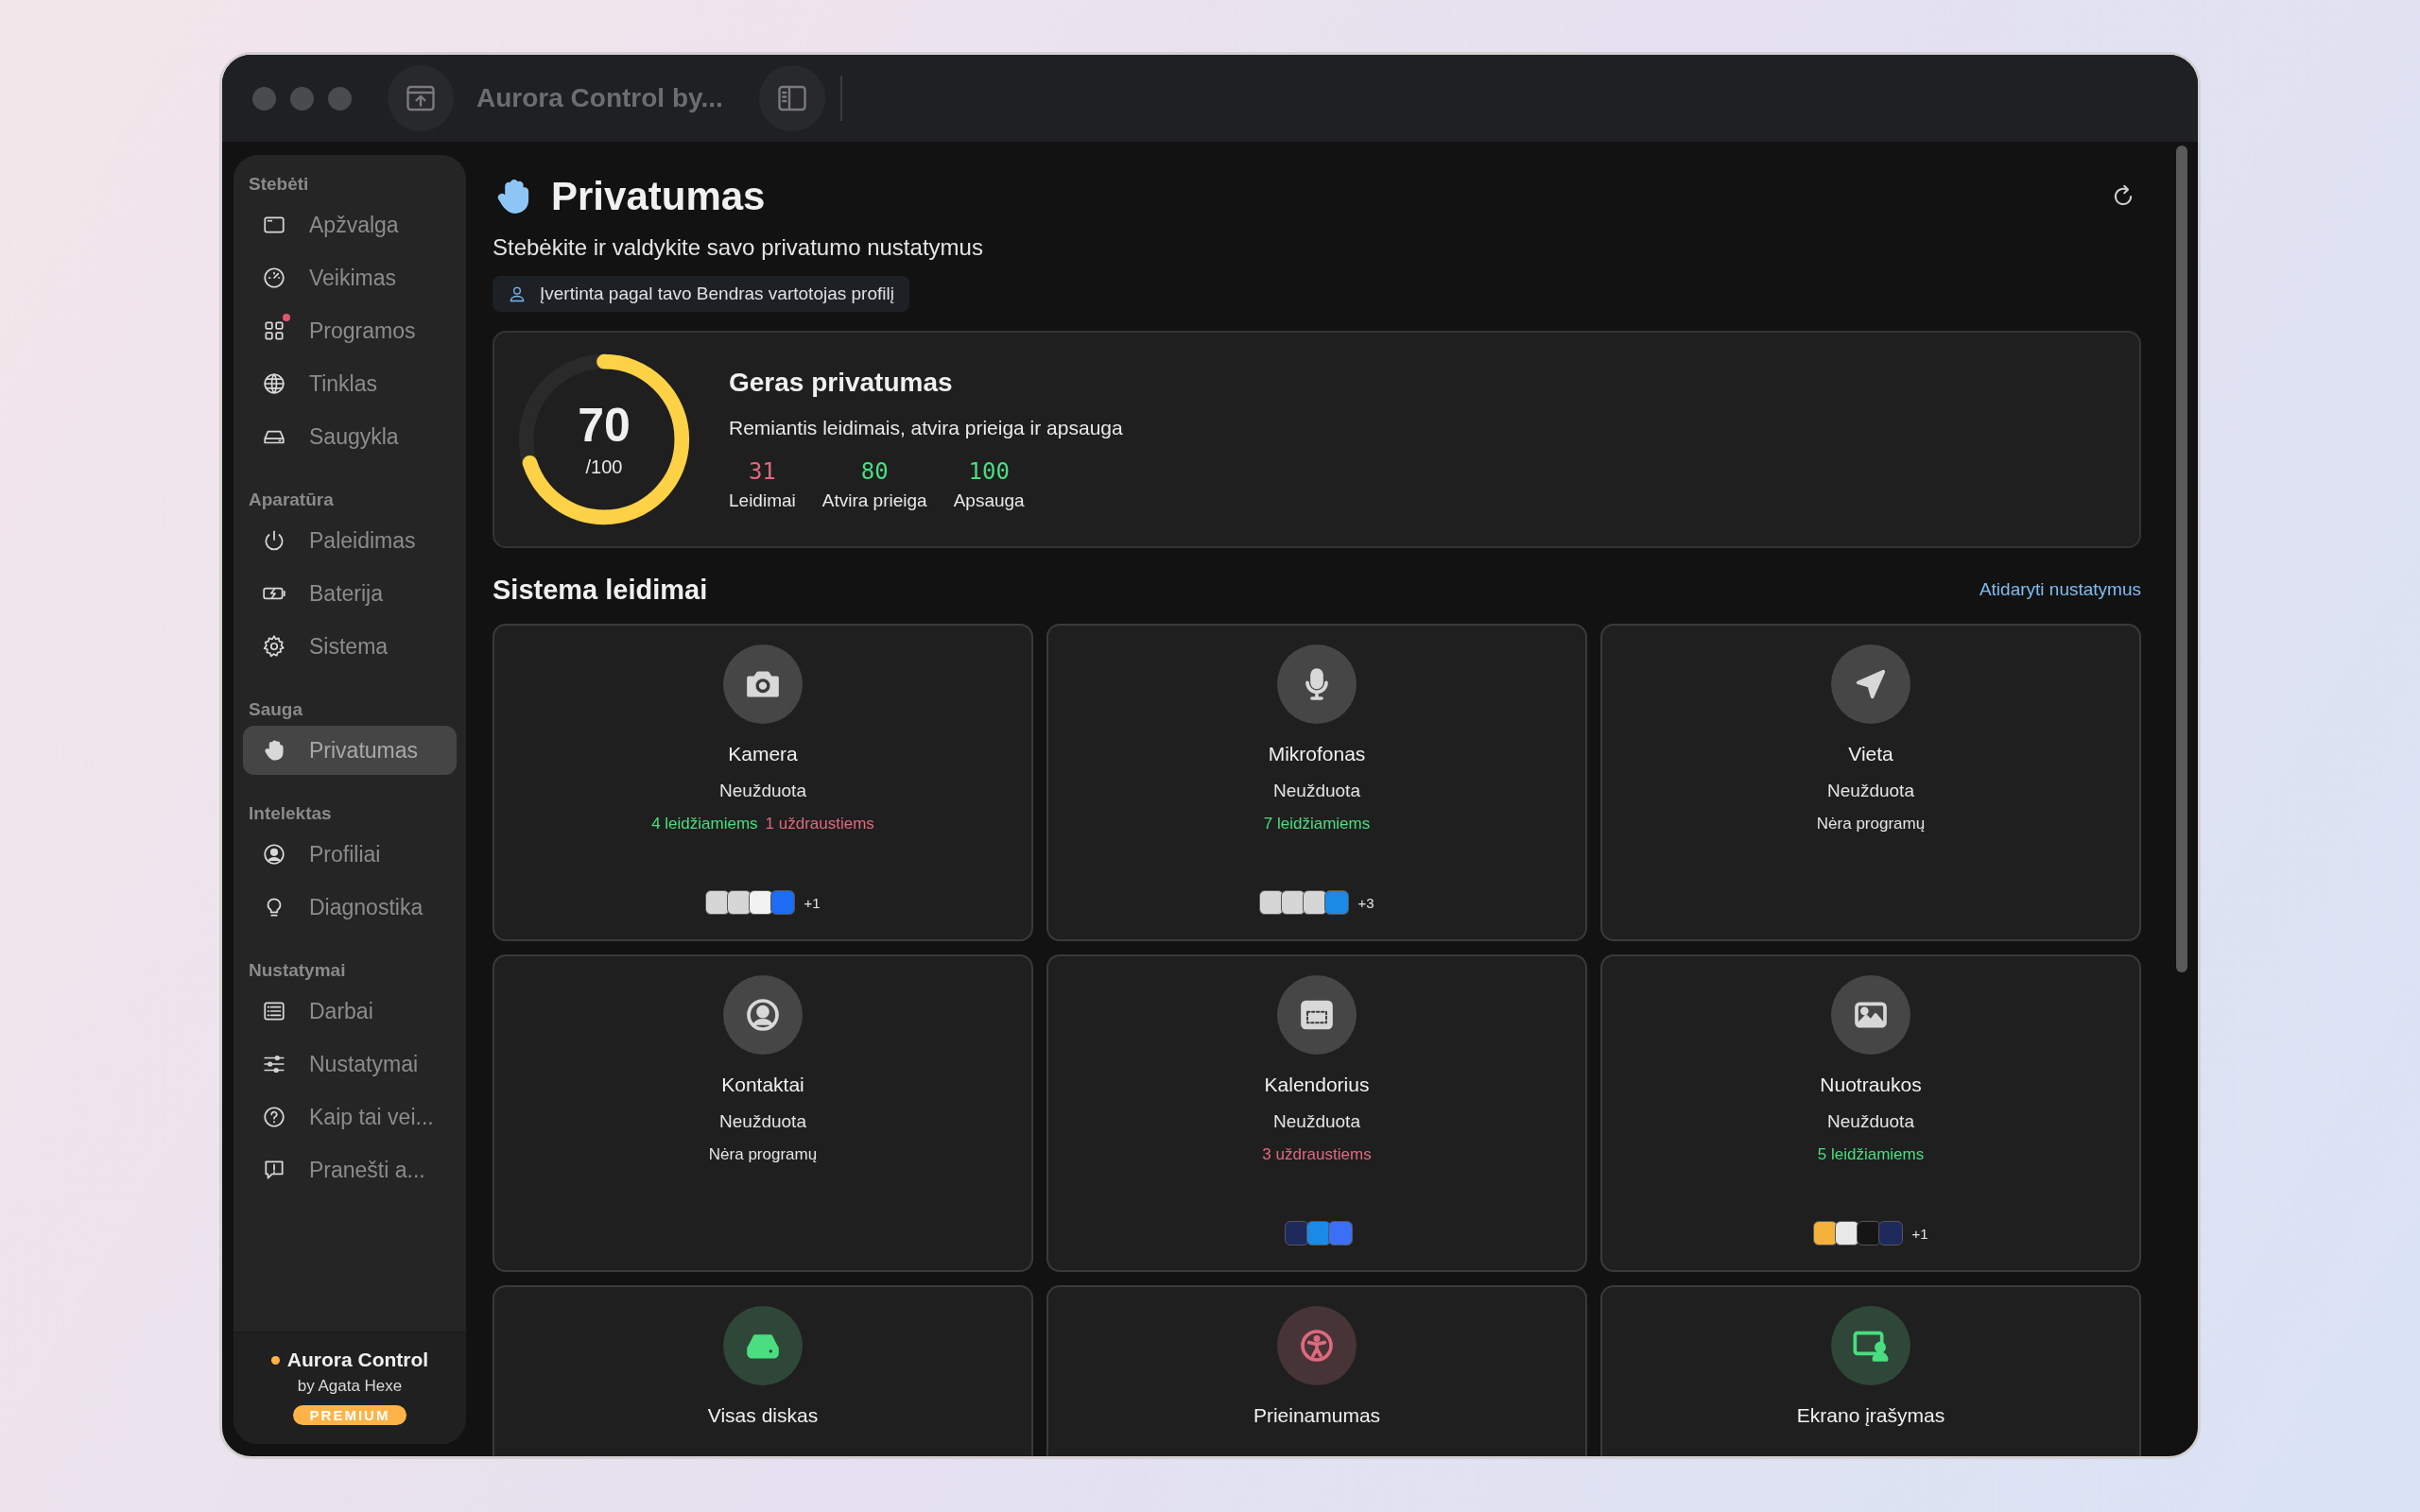  Describe the element at coordinates (274, 278) in the screenshot. I see `gauge-icon` at that location.